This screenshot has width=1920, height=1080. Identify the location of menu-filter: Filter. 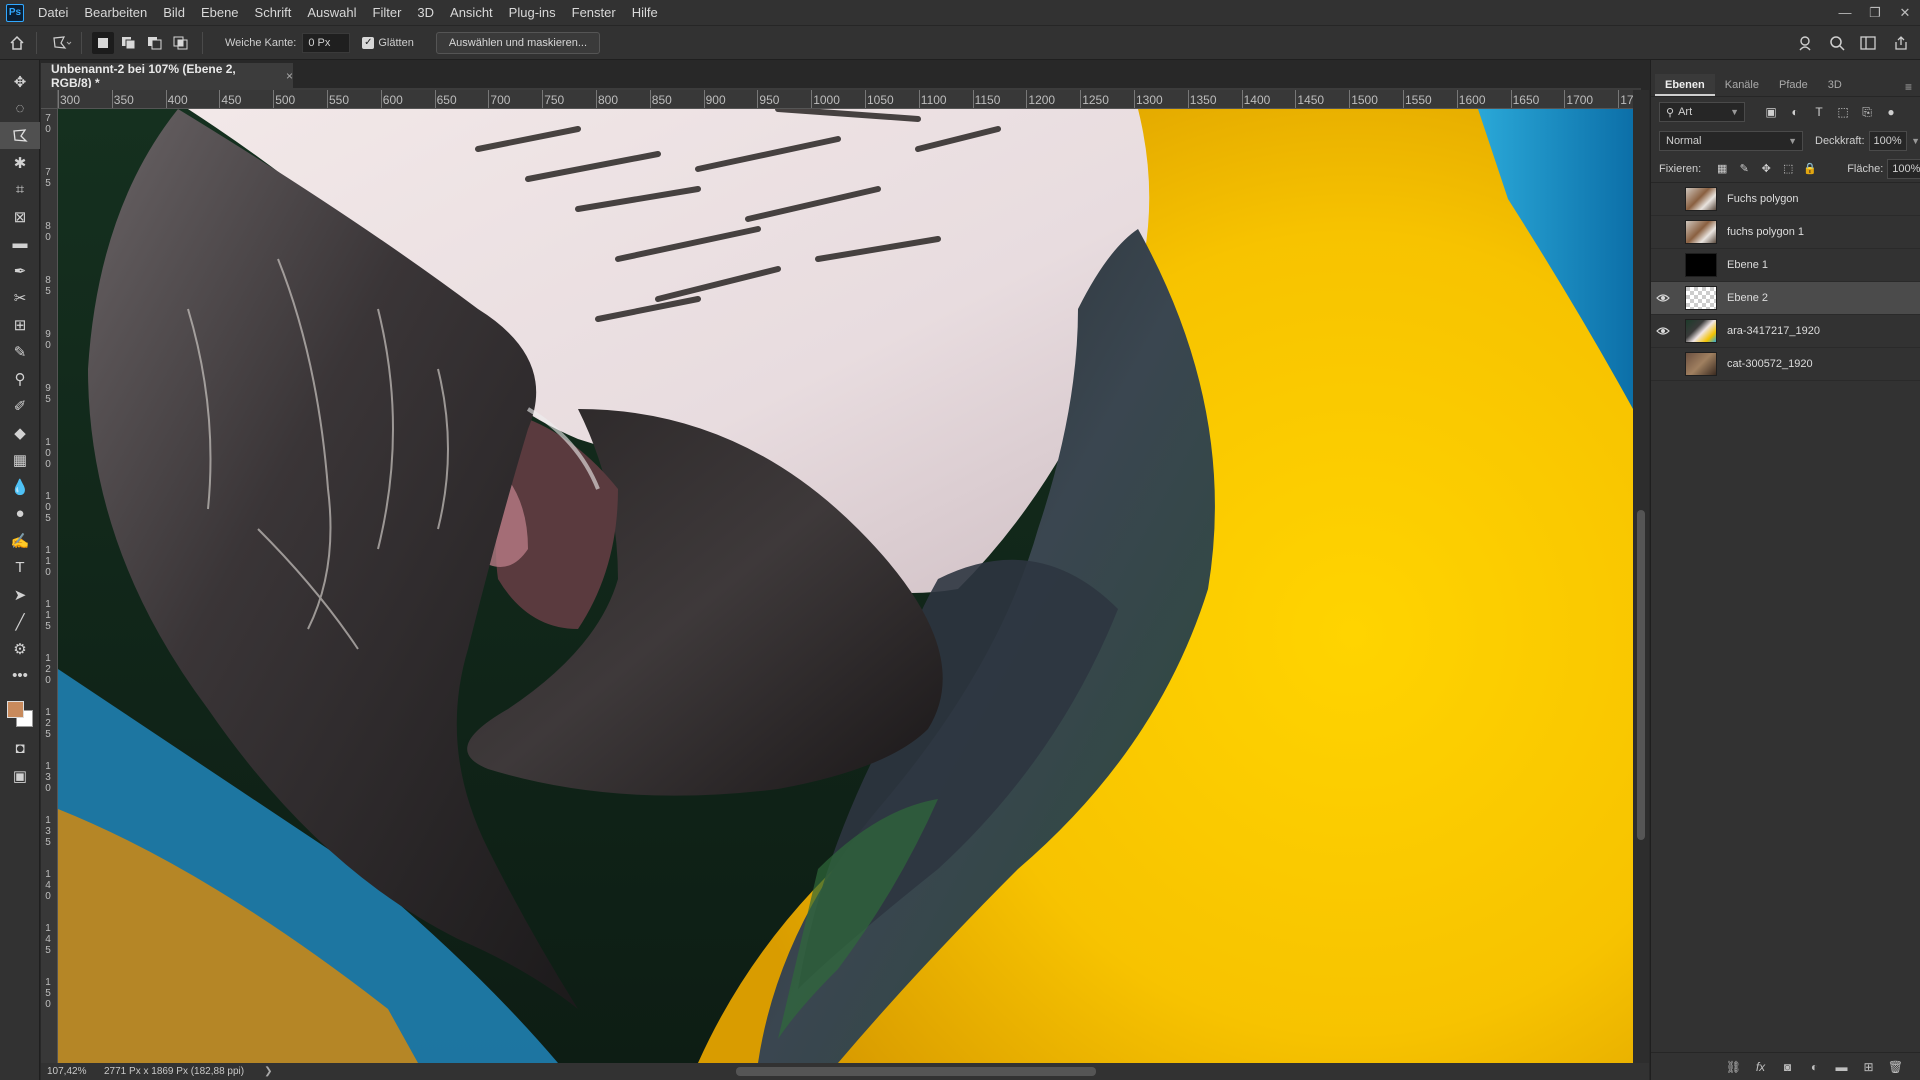
(387, 12).